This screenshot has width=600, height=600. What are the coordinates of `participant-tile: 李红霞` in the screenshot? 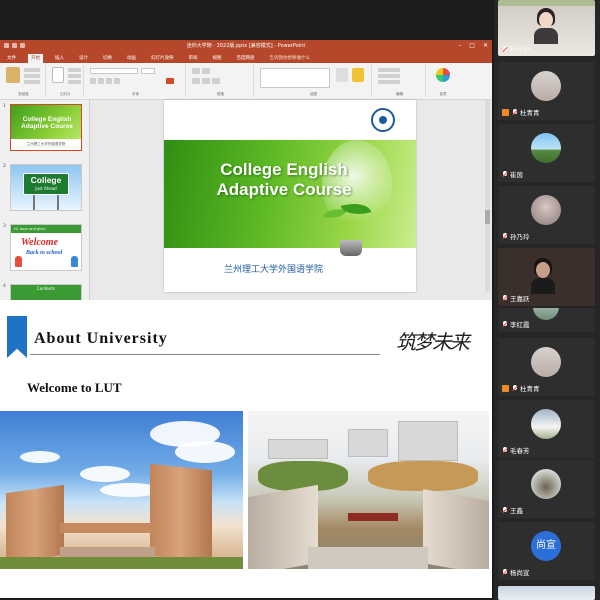 It's located at (546, 320).